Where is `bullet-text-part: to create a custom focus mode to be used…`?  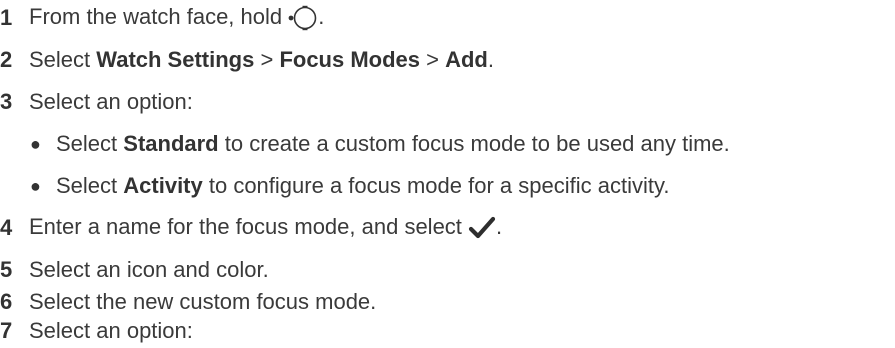
bullet-text-part: to create a custom focus mode to be used… is located at coordinates (474, 143).